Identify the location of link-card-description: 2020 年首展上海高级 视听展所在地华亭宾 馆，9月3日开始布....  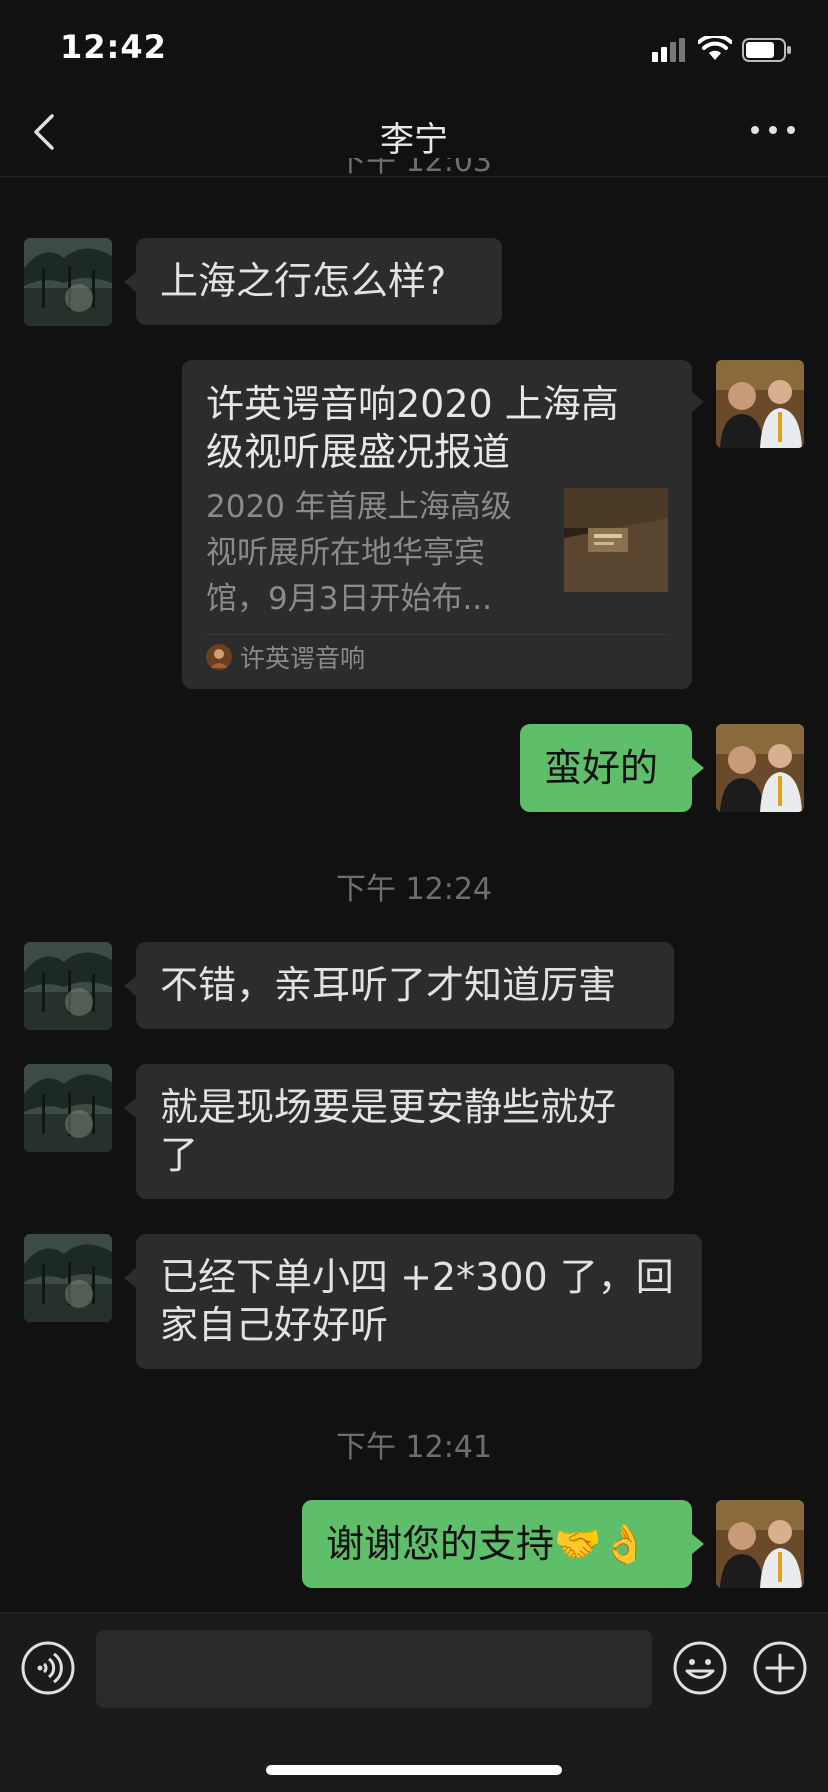
(359, 553).